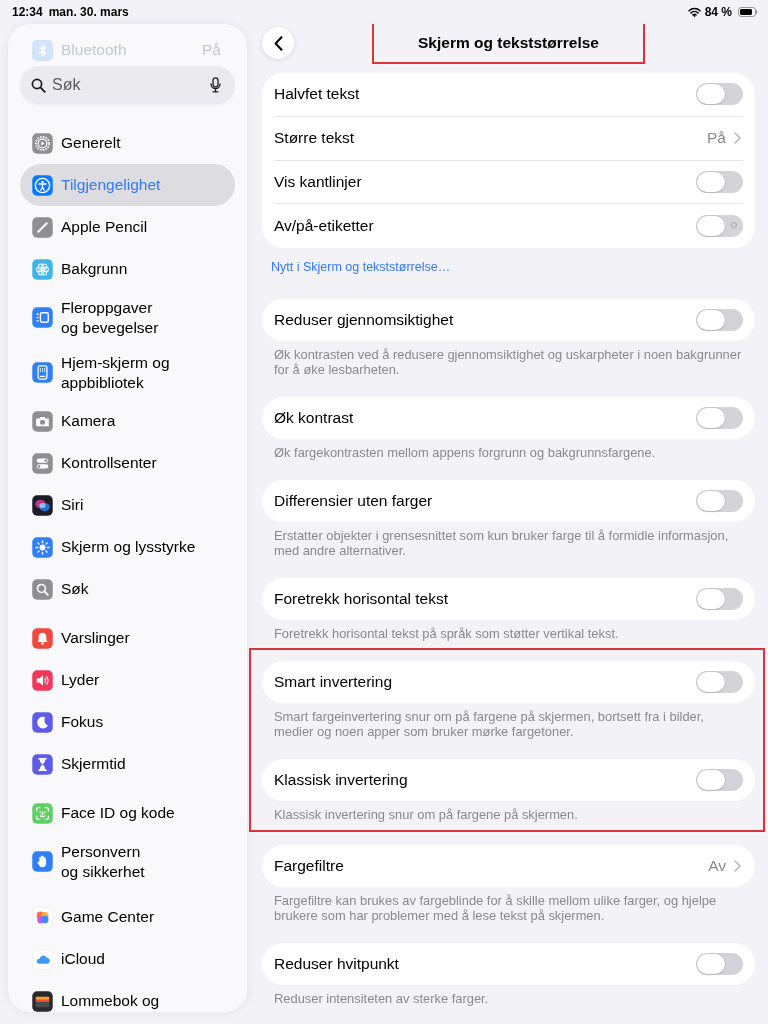  What do you see at coordinates (127, 269) in the screenshot?
I see `sidebar-item: Bakgrunn` at bounding box center [127, 269].